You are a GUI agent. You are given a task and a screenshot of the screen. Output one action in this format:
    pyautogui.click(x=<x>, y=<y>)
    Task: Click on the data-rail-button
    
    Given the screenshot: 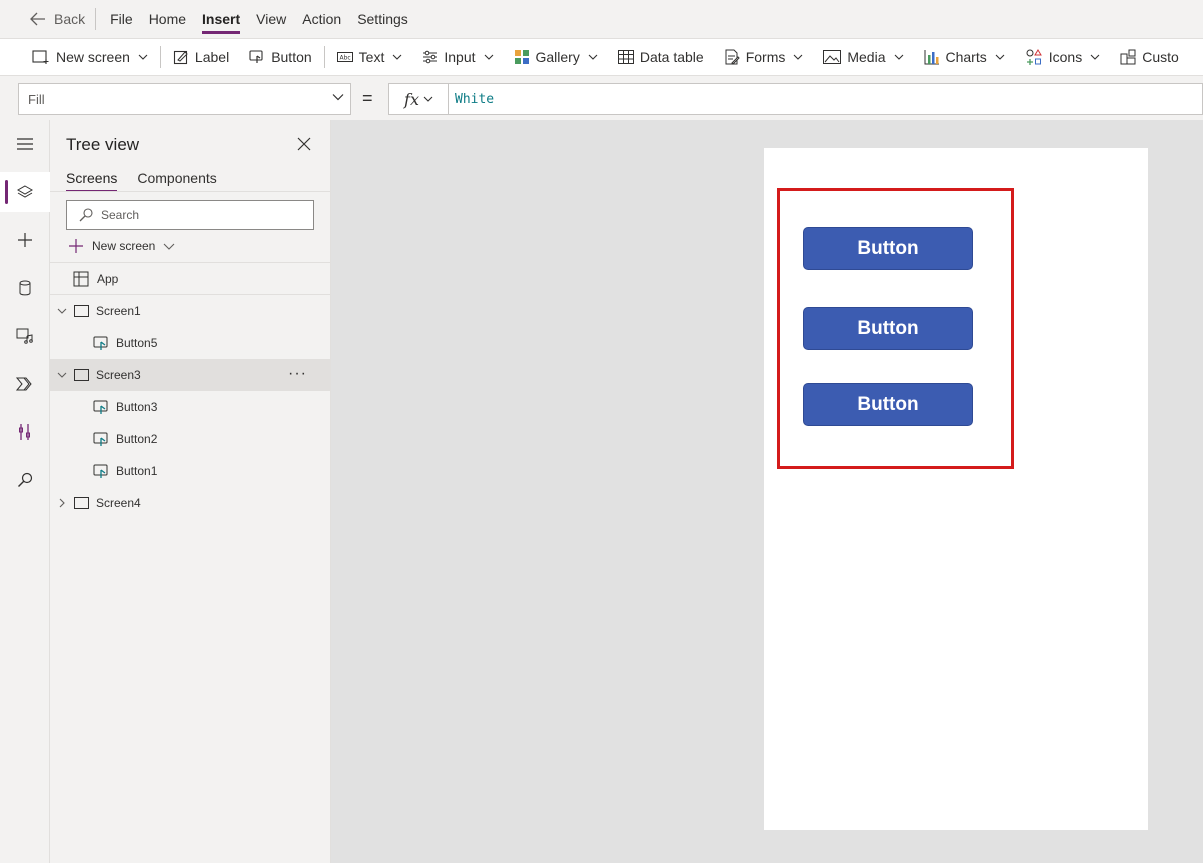 What is the action you would take?
    pyautogui.click(x=25, y=288)
    